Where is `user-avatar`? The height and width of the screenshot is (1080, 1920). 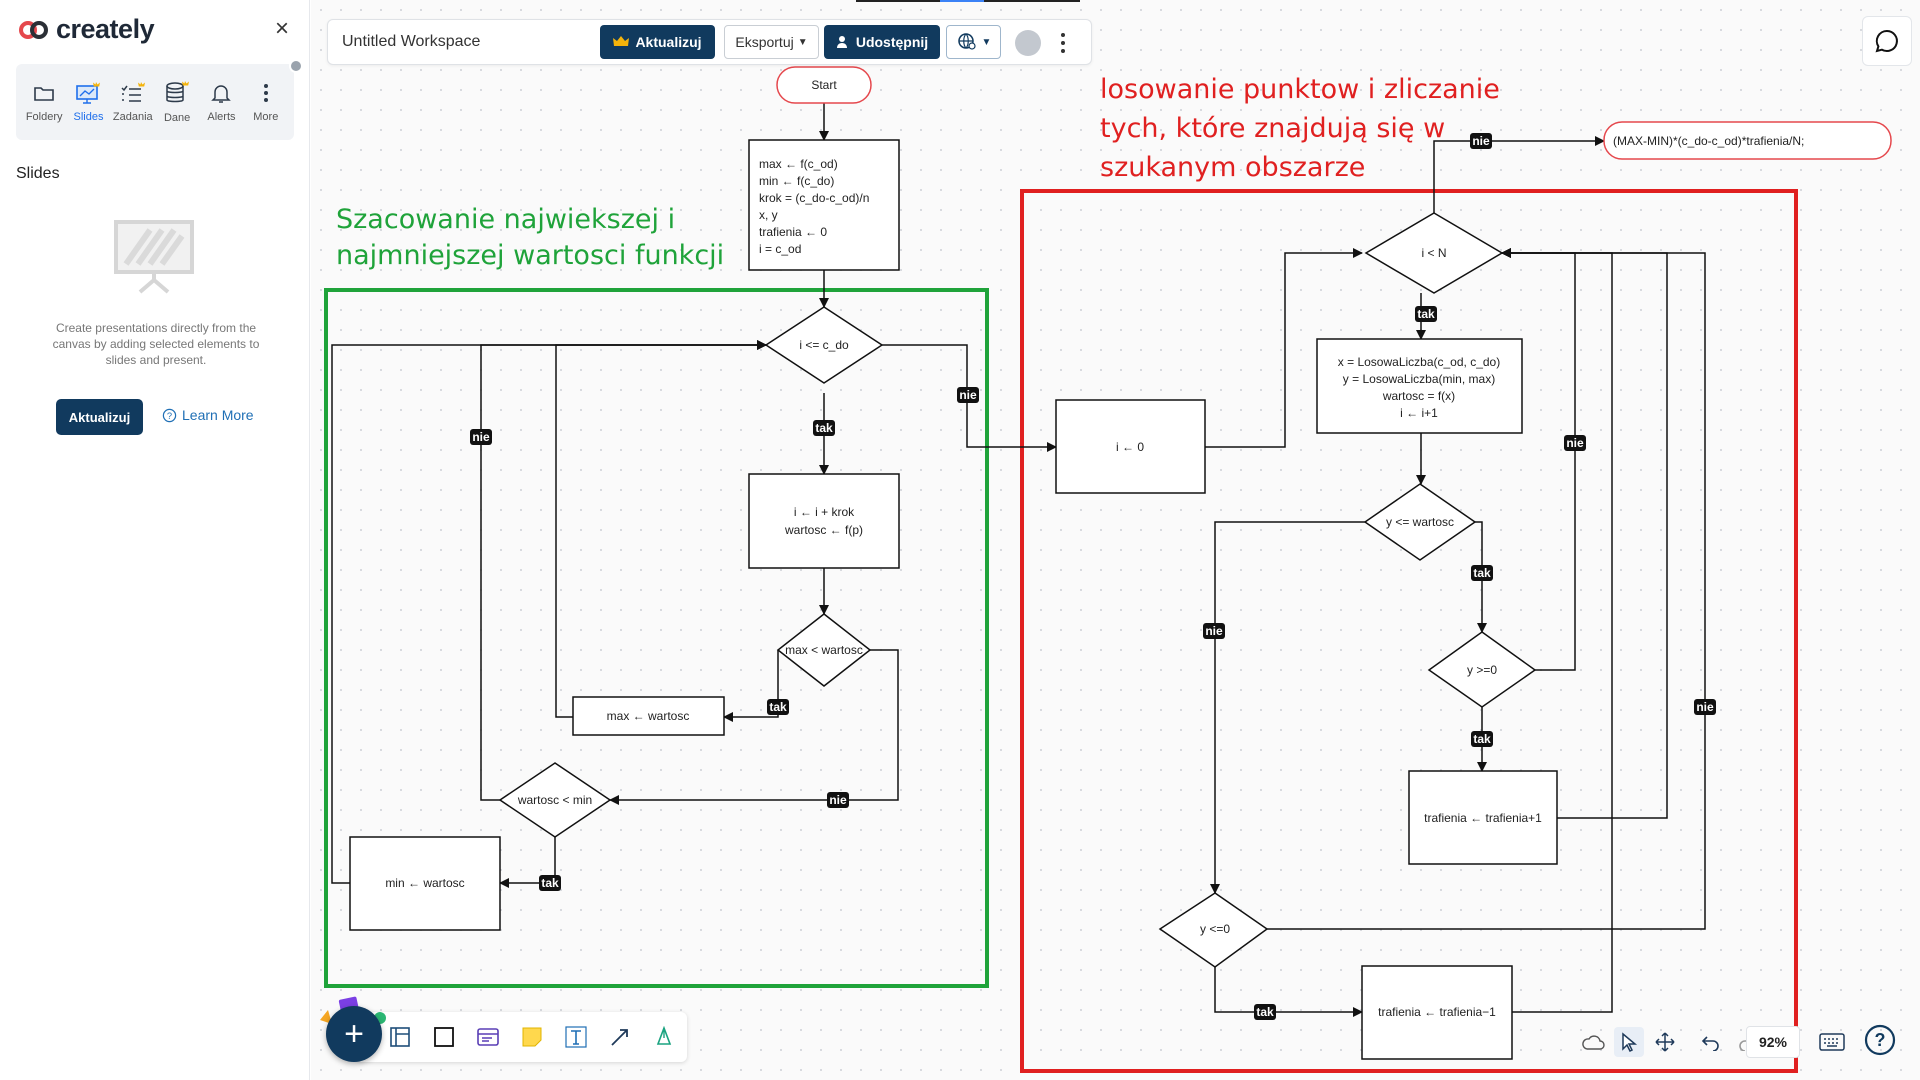
user-avatar is located at coordinates (1028, 43).